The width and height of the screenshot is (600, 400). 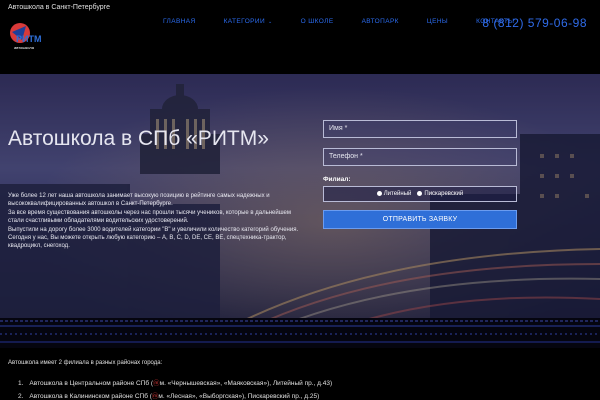 What do you see at coordinates (534, 23) in the screenshot?
I see `phone-number: 8 (812) 579-06-98` at bounding box center [534, 23].